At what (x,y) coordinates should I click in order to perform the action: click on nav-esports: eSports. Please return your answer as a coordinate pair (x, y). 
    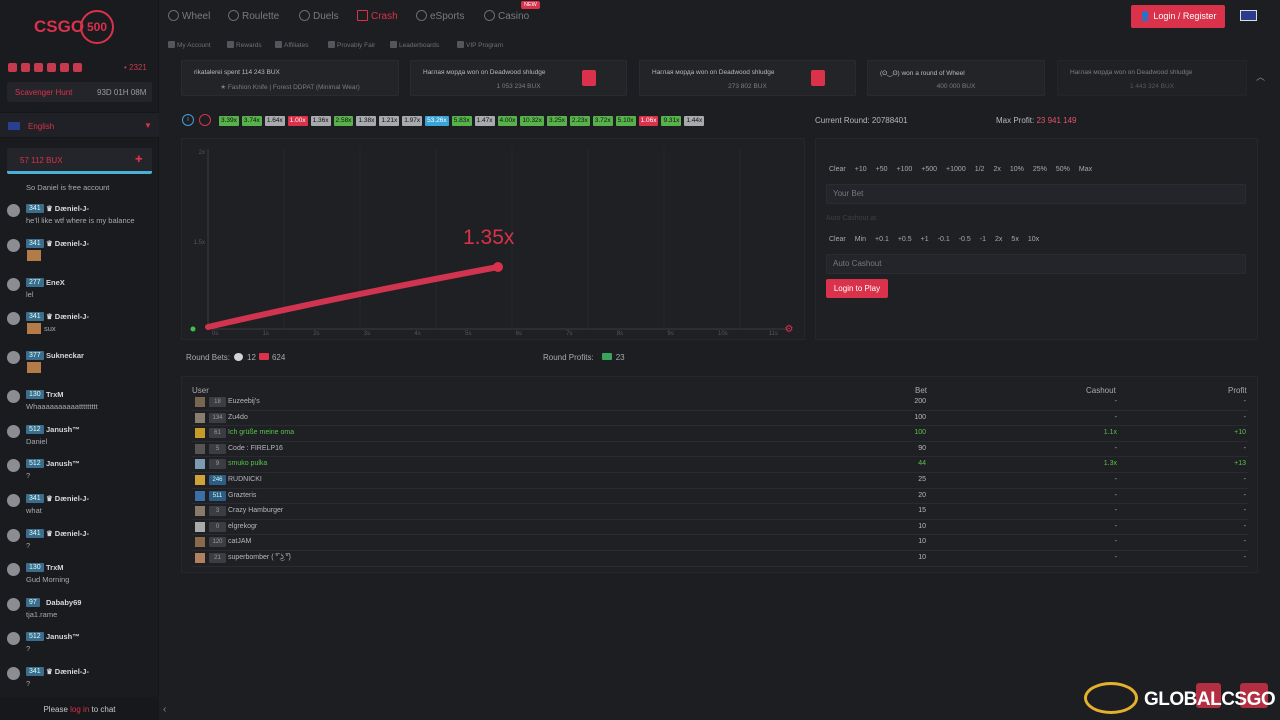
    Looking at the image, I should click on (440, 16).